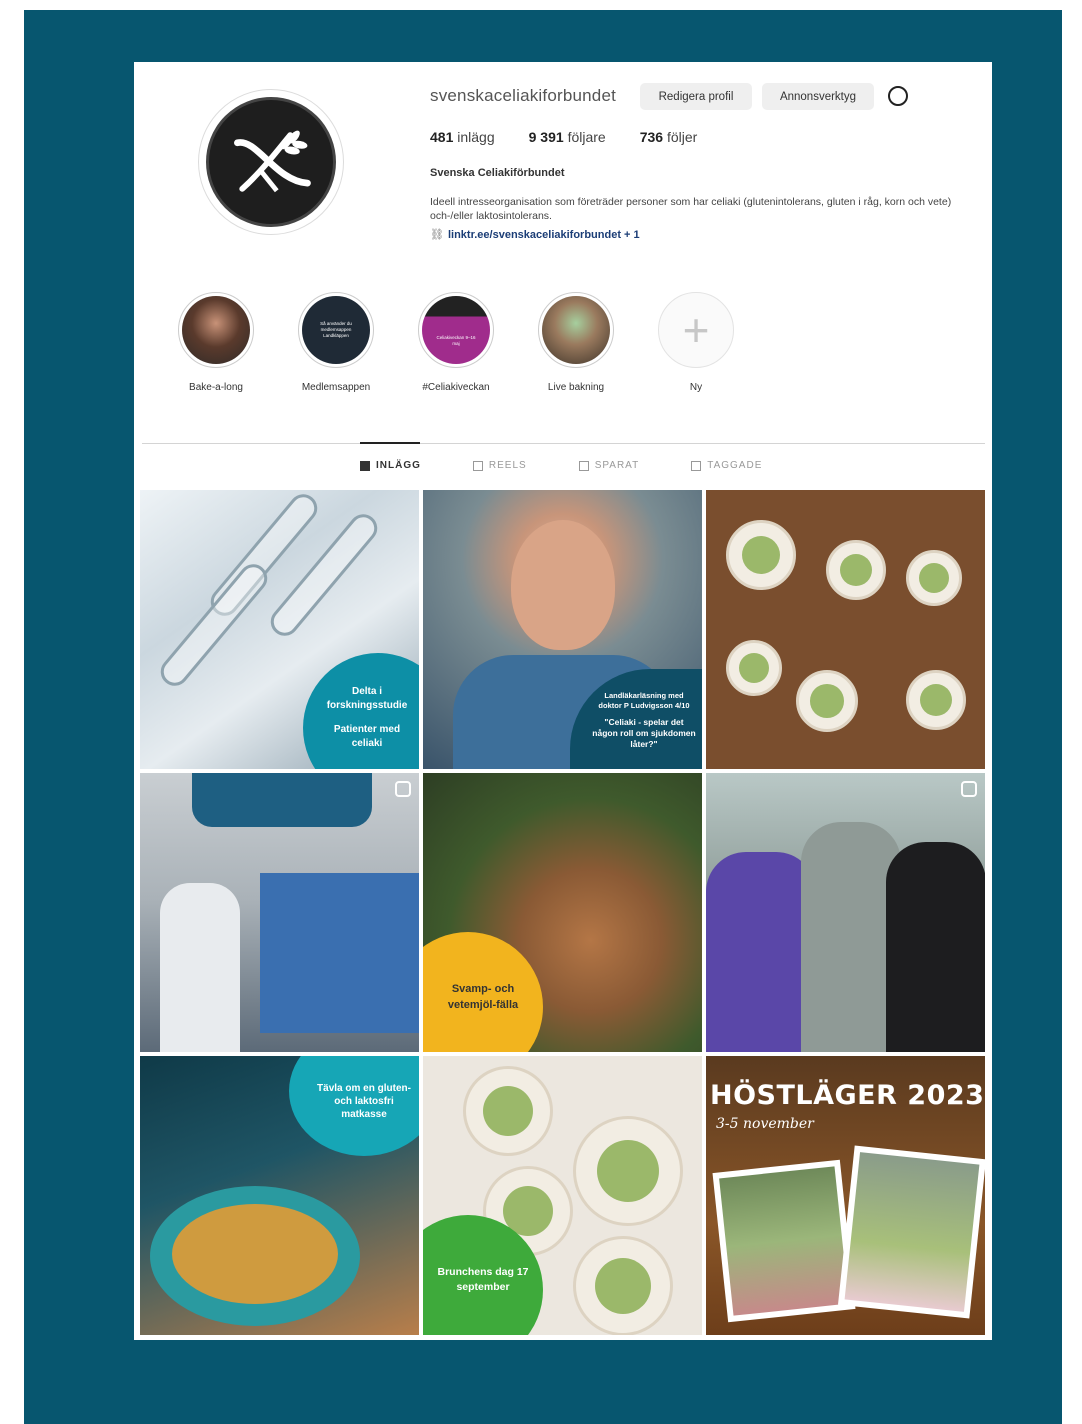 The height and width of the screenshot is (1424, 1082). I want to click on profile-stats: 481 inlägg 9 391 följare 736 följer, so click(563, 137).